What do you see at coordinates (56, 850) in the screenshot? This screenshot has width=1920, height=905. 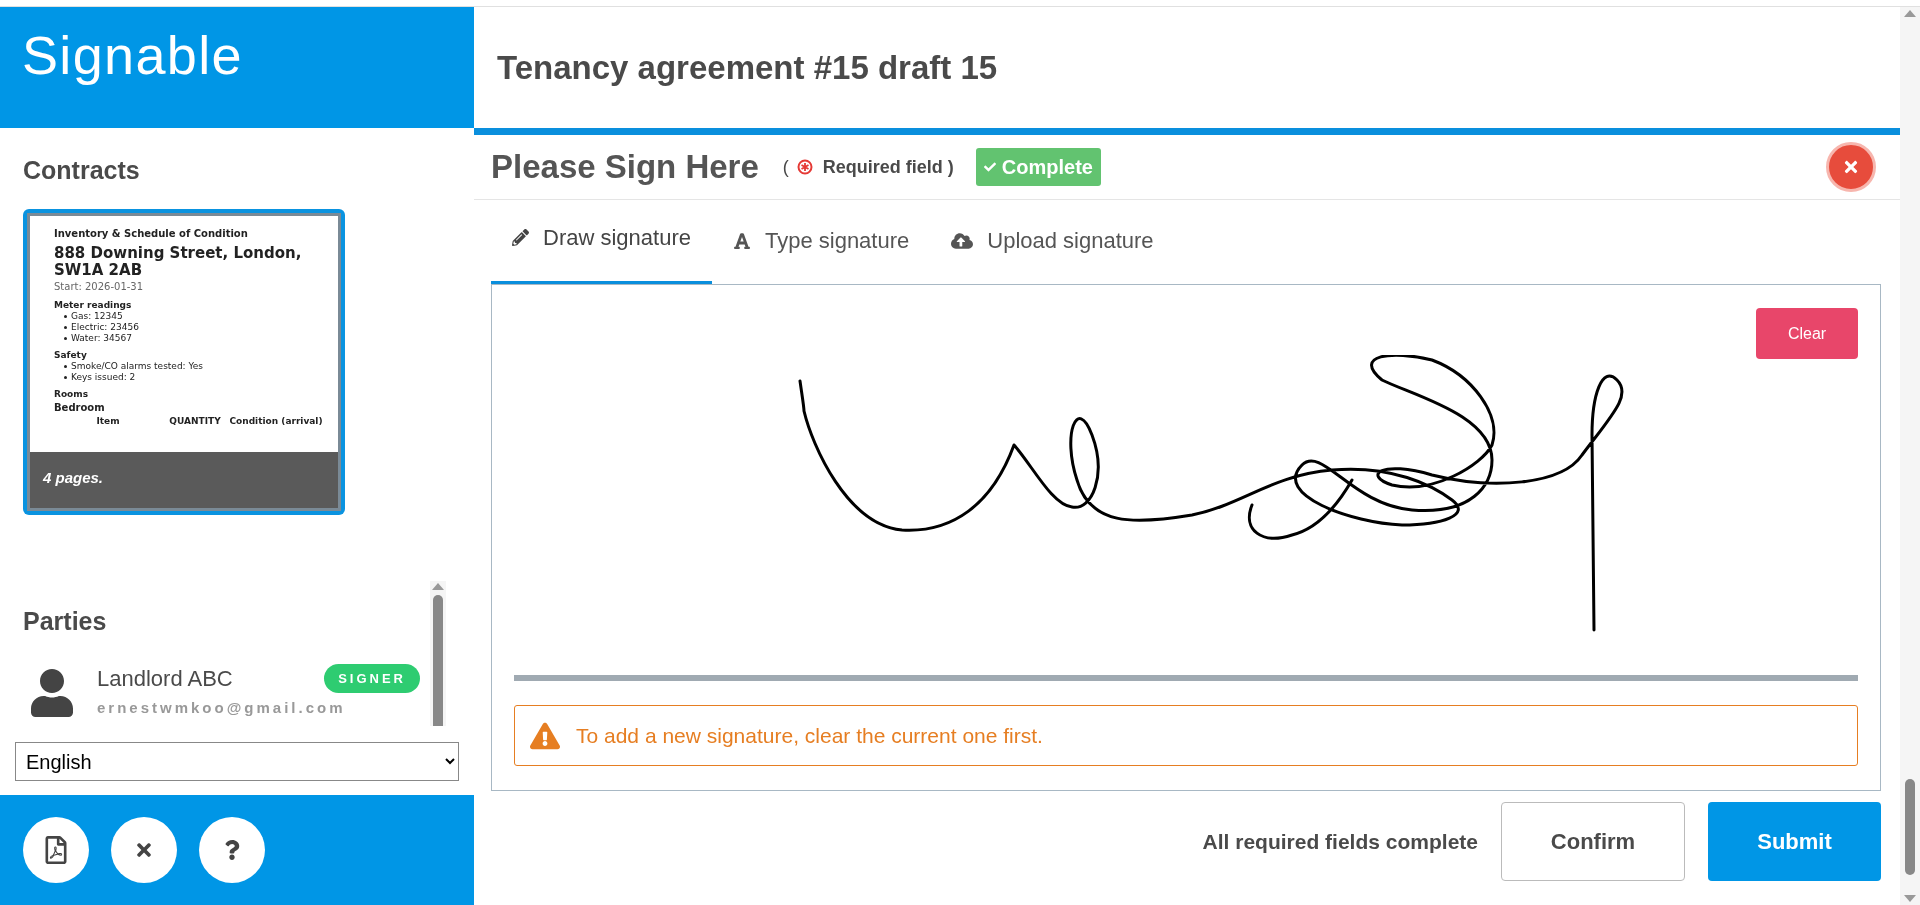 I see `pdf-icon` at bounding box center [56, 850].